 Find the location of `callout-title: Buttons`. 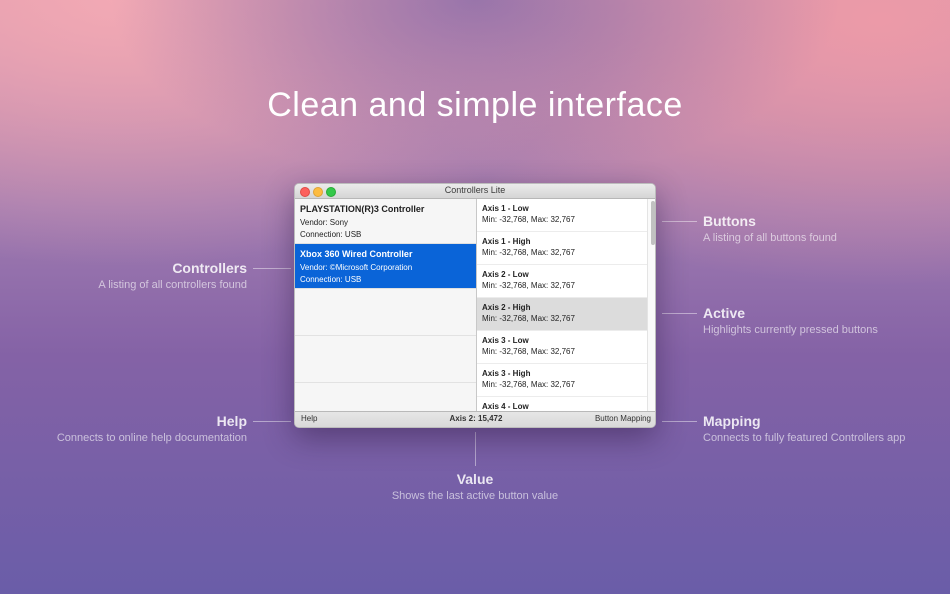

callout-title: Buttons is located at coordinates (729, 221).